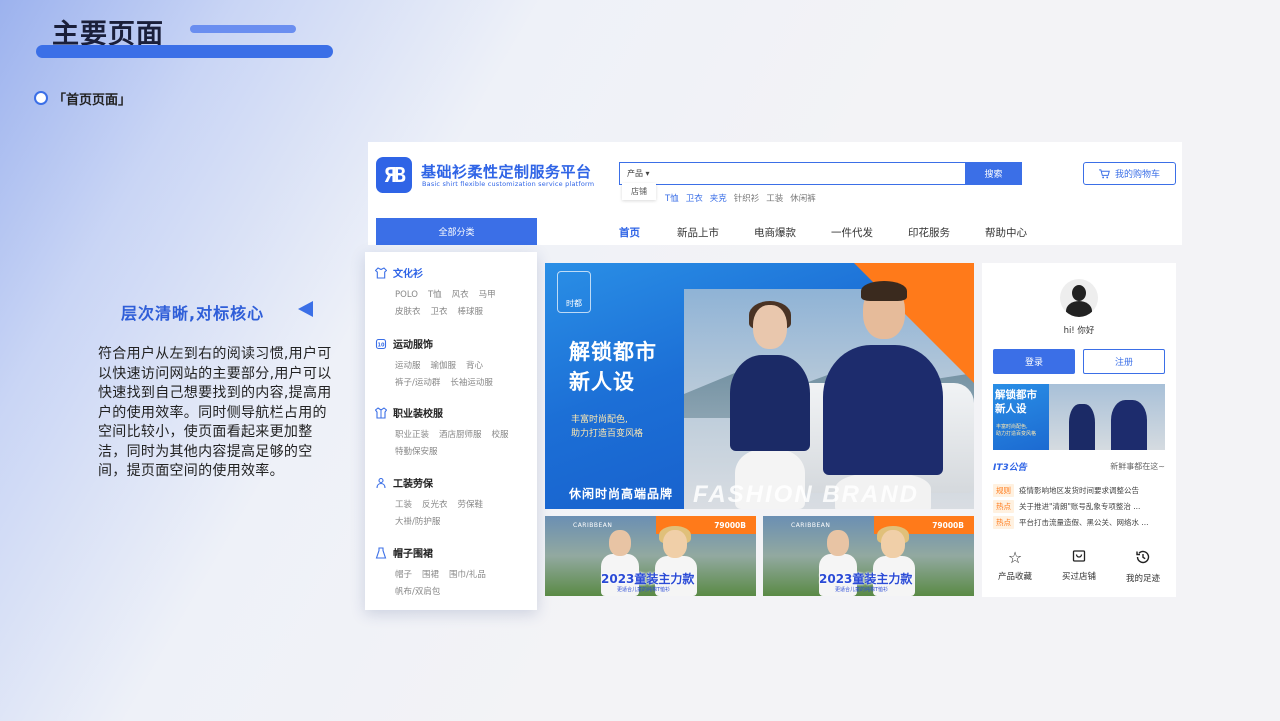  What do you see at coordinates (467, 575) in the screenshot?
I see `category-item-link: 围巾/礼品` at bounding box center [467, 575].